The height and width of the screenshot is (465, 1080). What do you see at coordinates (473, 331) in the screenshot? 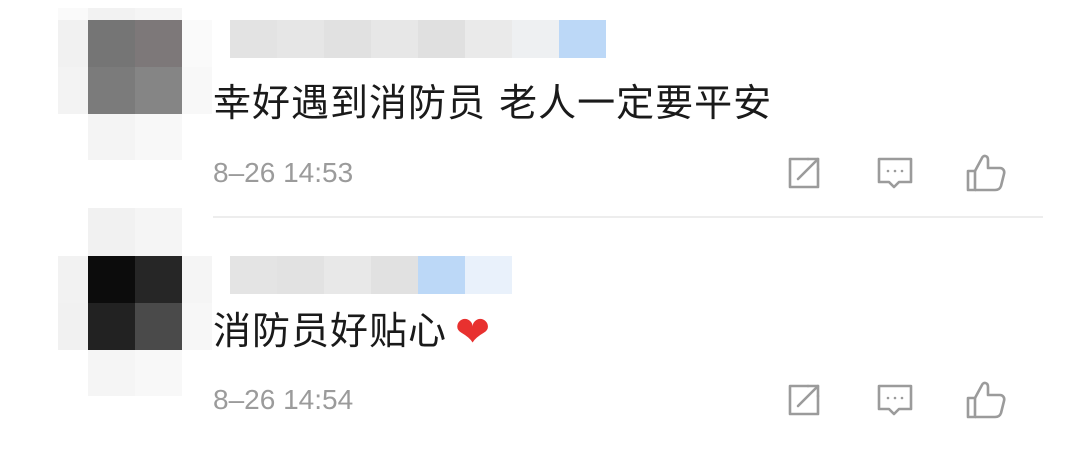
I see `heart-emoji: ❤` at bounding box center [473, 331].